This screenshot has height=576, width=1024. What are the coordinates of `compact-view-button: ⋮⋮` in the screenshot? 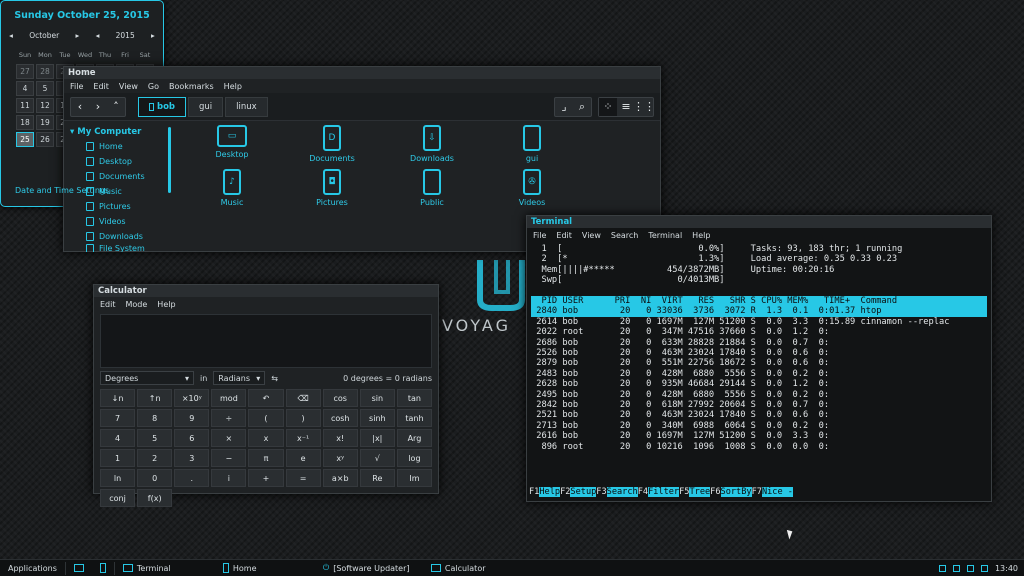 It's located at (644, 107).